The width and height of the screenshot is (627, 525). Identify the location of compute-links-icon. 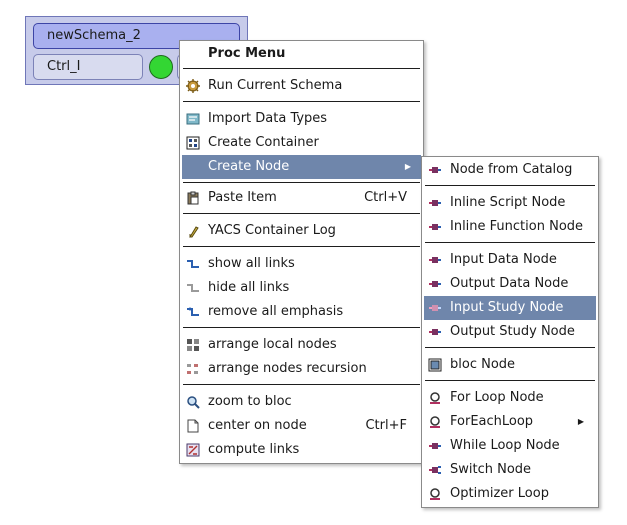
(193, 450).